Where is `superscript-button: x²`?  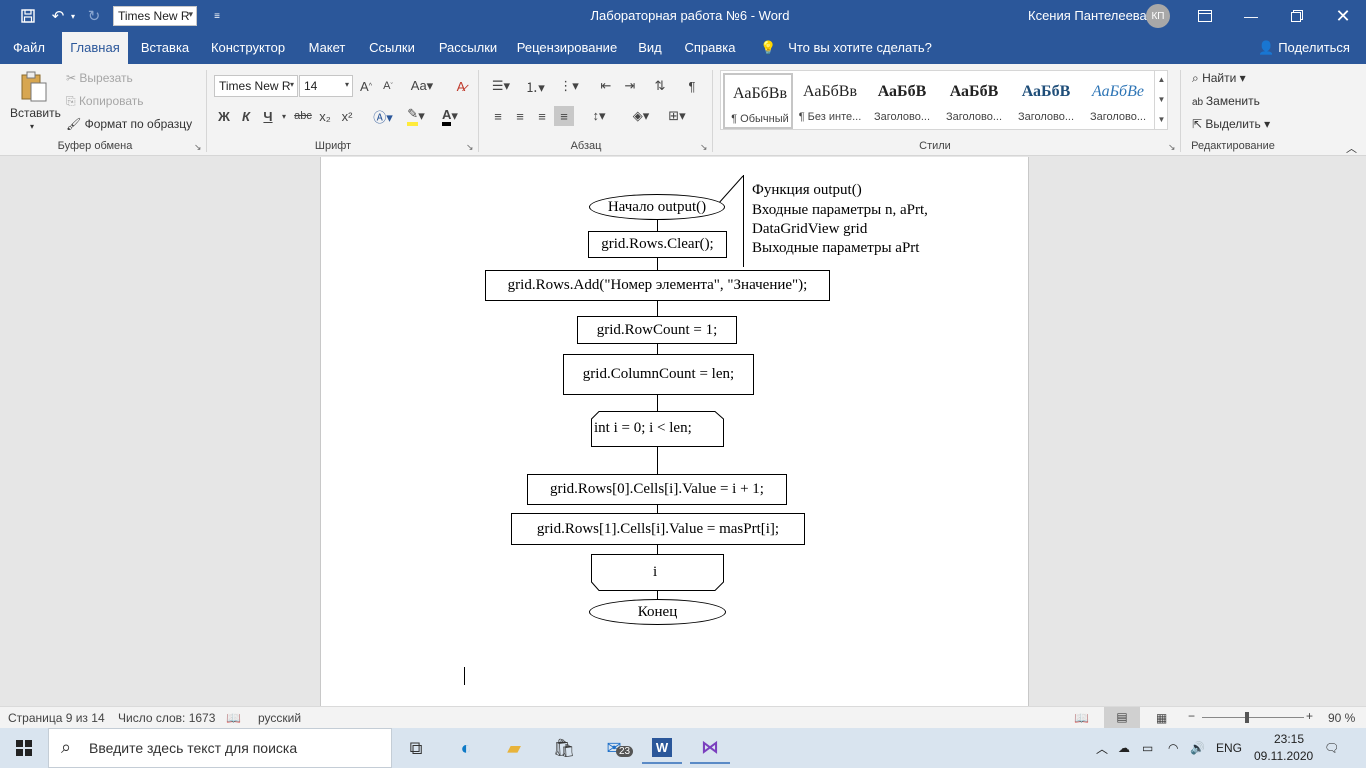 superscript-button: x² is located at coordinates (347, 116).